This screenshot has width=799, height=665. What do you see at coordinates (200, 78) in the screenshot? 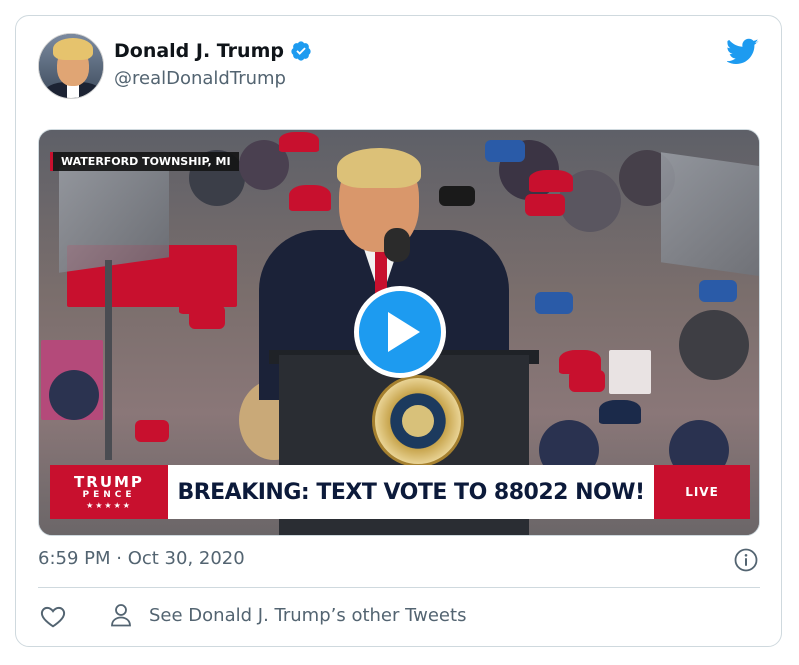
I see `author-handle: @realDonaldTrump` at bounding box center [200, 78].